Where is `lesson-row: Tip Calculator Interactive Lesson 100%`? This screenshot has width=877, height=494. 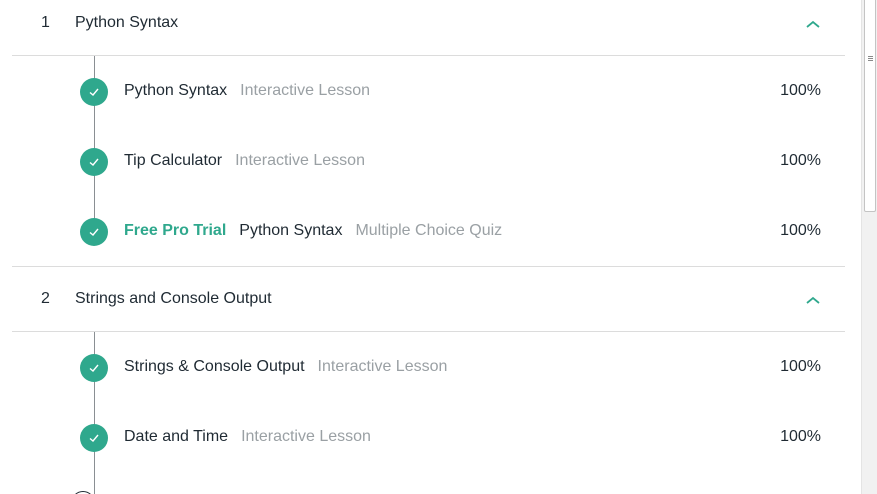 lesson-row: Tip Calculator Interactive Lesson 100% is located at coordinates (428, 161).